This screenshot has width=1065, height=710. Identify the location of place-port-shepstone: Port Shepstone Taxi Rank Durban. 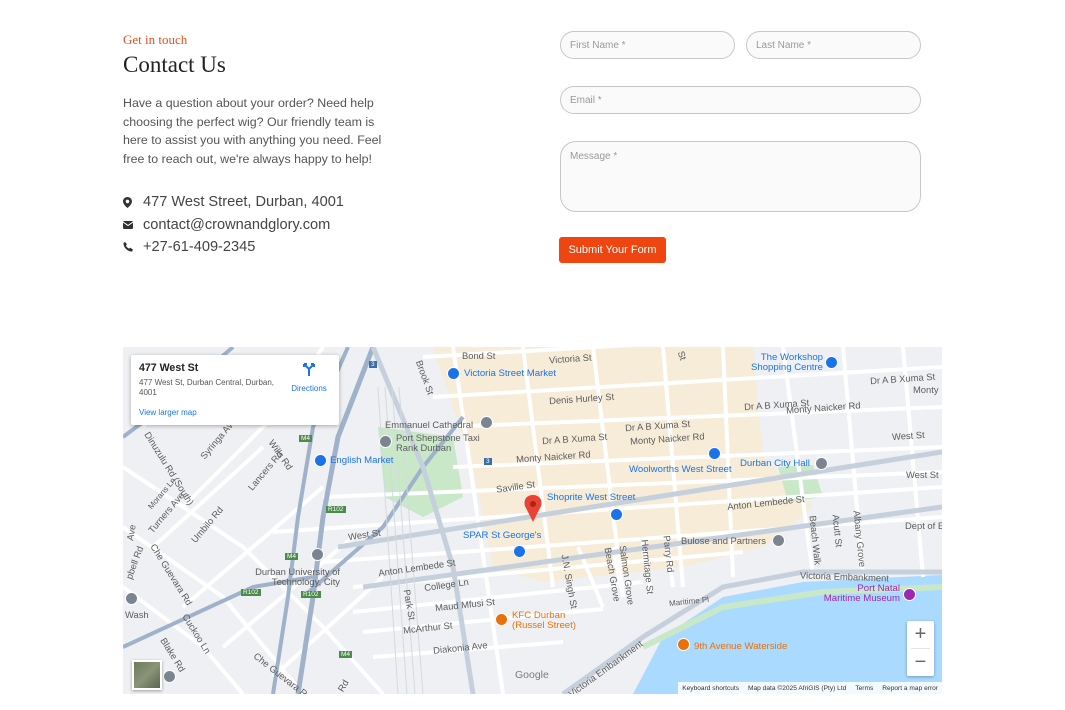
(441, 443).